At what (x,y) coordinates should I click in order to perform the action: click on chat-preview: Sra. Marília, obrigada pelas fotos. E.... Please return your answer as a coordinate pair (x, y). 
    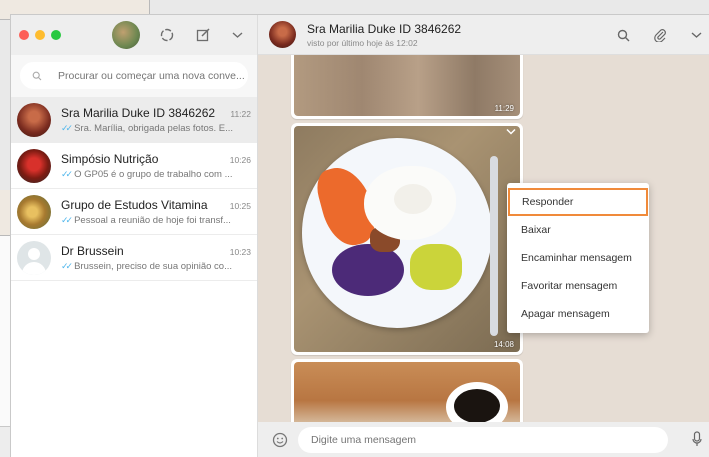
    Looking at the image, I should click on (154, 128).